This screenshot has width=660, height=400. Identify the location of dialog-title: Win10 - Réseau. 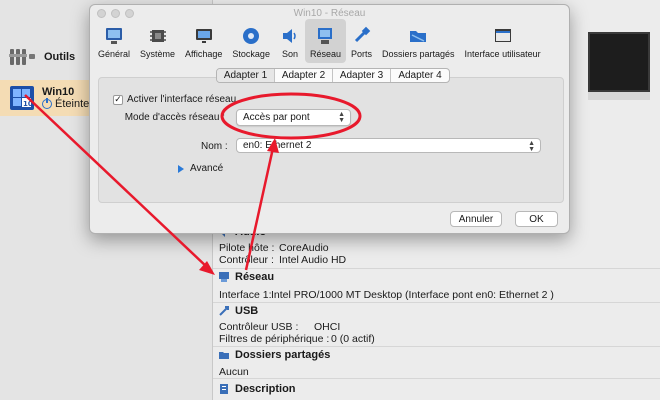
(329, 13).